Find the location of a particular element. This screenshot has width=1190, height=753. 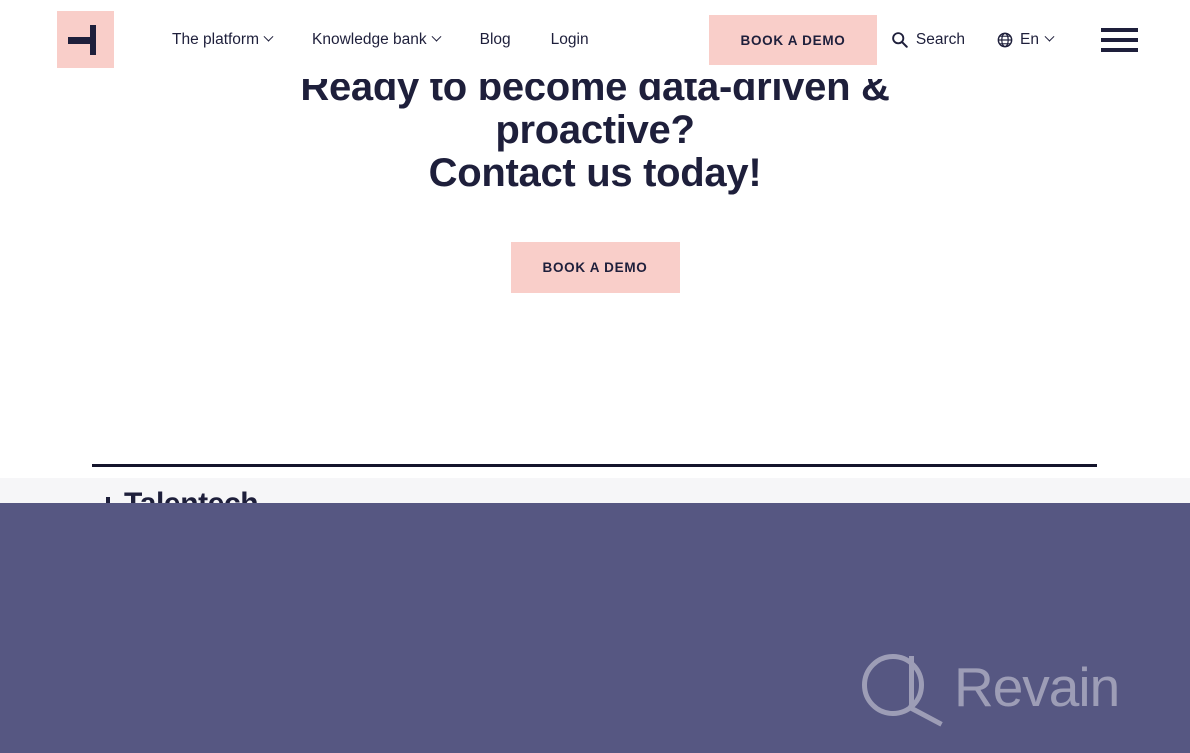

nav-label: Login is located at coordinates (569, 39).